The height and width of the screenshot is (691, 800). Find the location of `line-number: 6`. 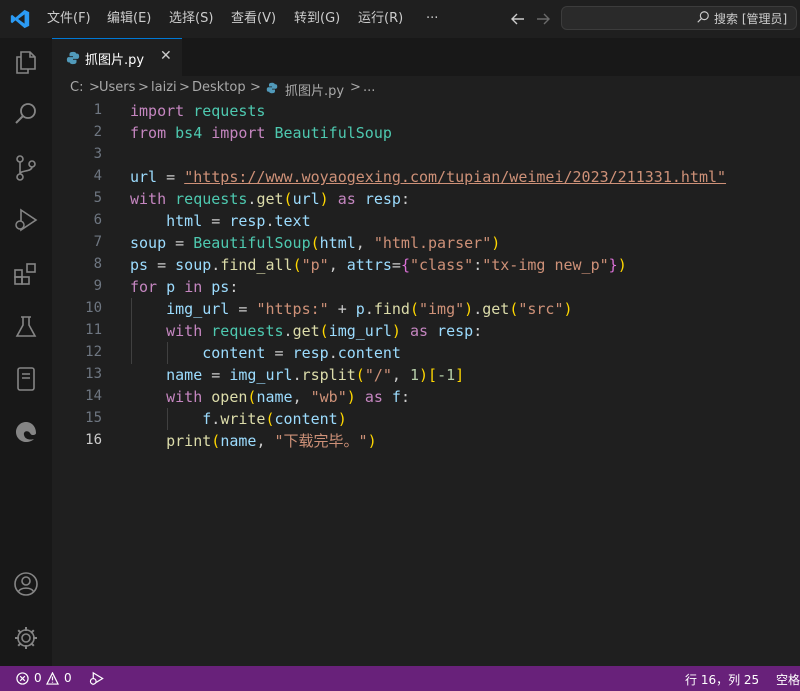

line-number: 6 is located at coordinates (97, 220).